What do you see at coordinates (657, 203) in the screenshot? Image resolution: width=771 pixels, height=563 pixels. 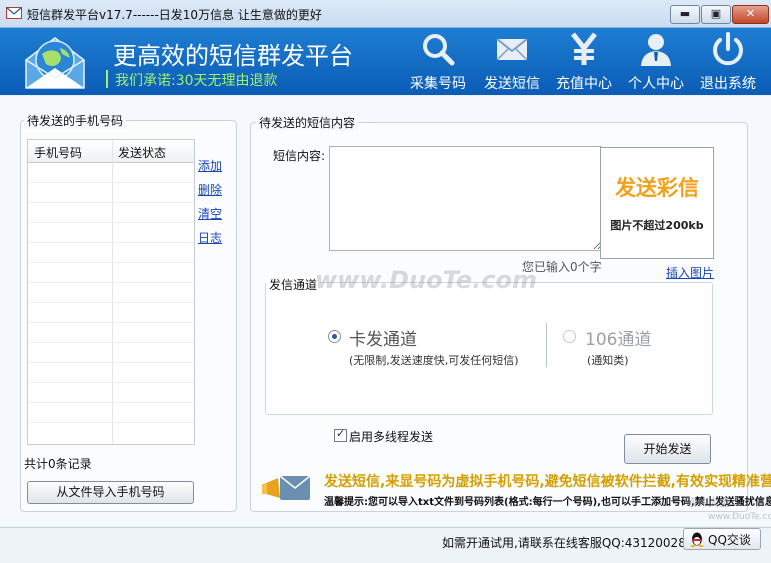 I see `mms-image-box: 发送彩信 图片不超过200kb` at bounding box center [657, 203].